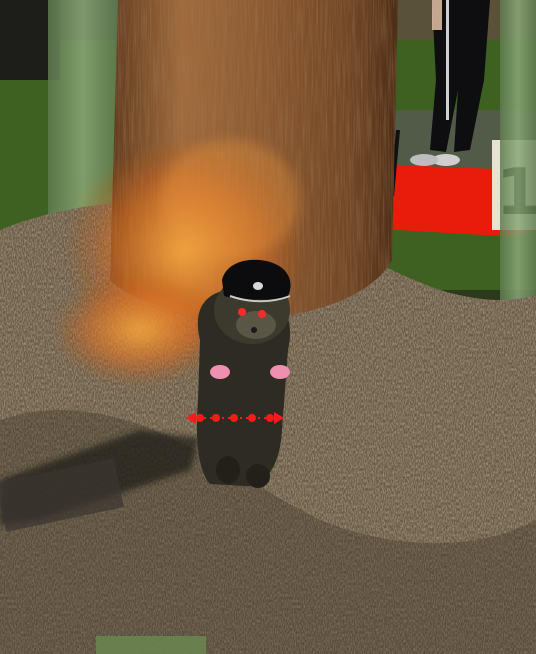  Describe the element at coordinates (220, 372) in the screenshot. I see `left-paw` at that location.